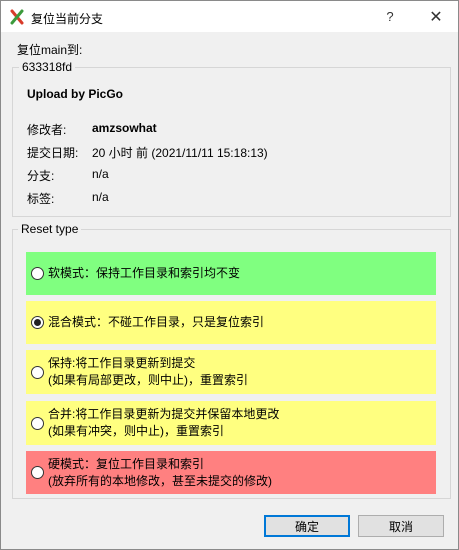  I want to click on option-keep-line1: 保持:将工作目录更新到提交, so click(122, 363).